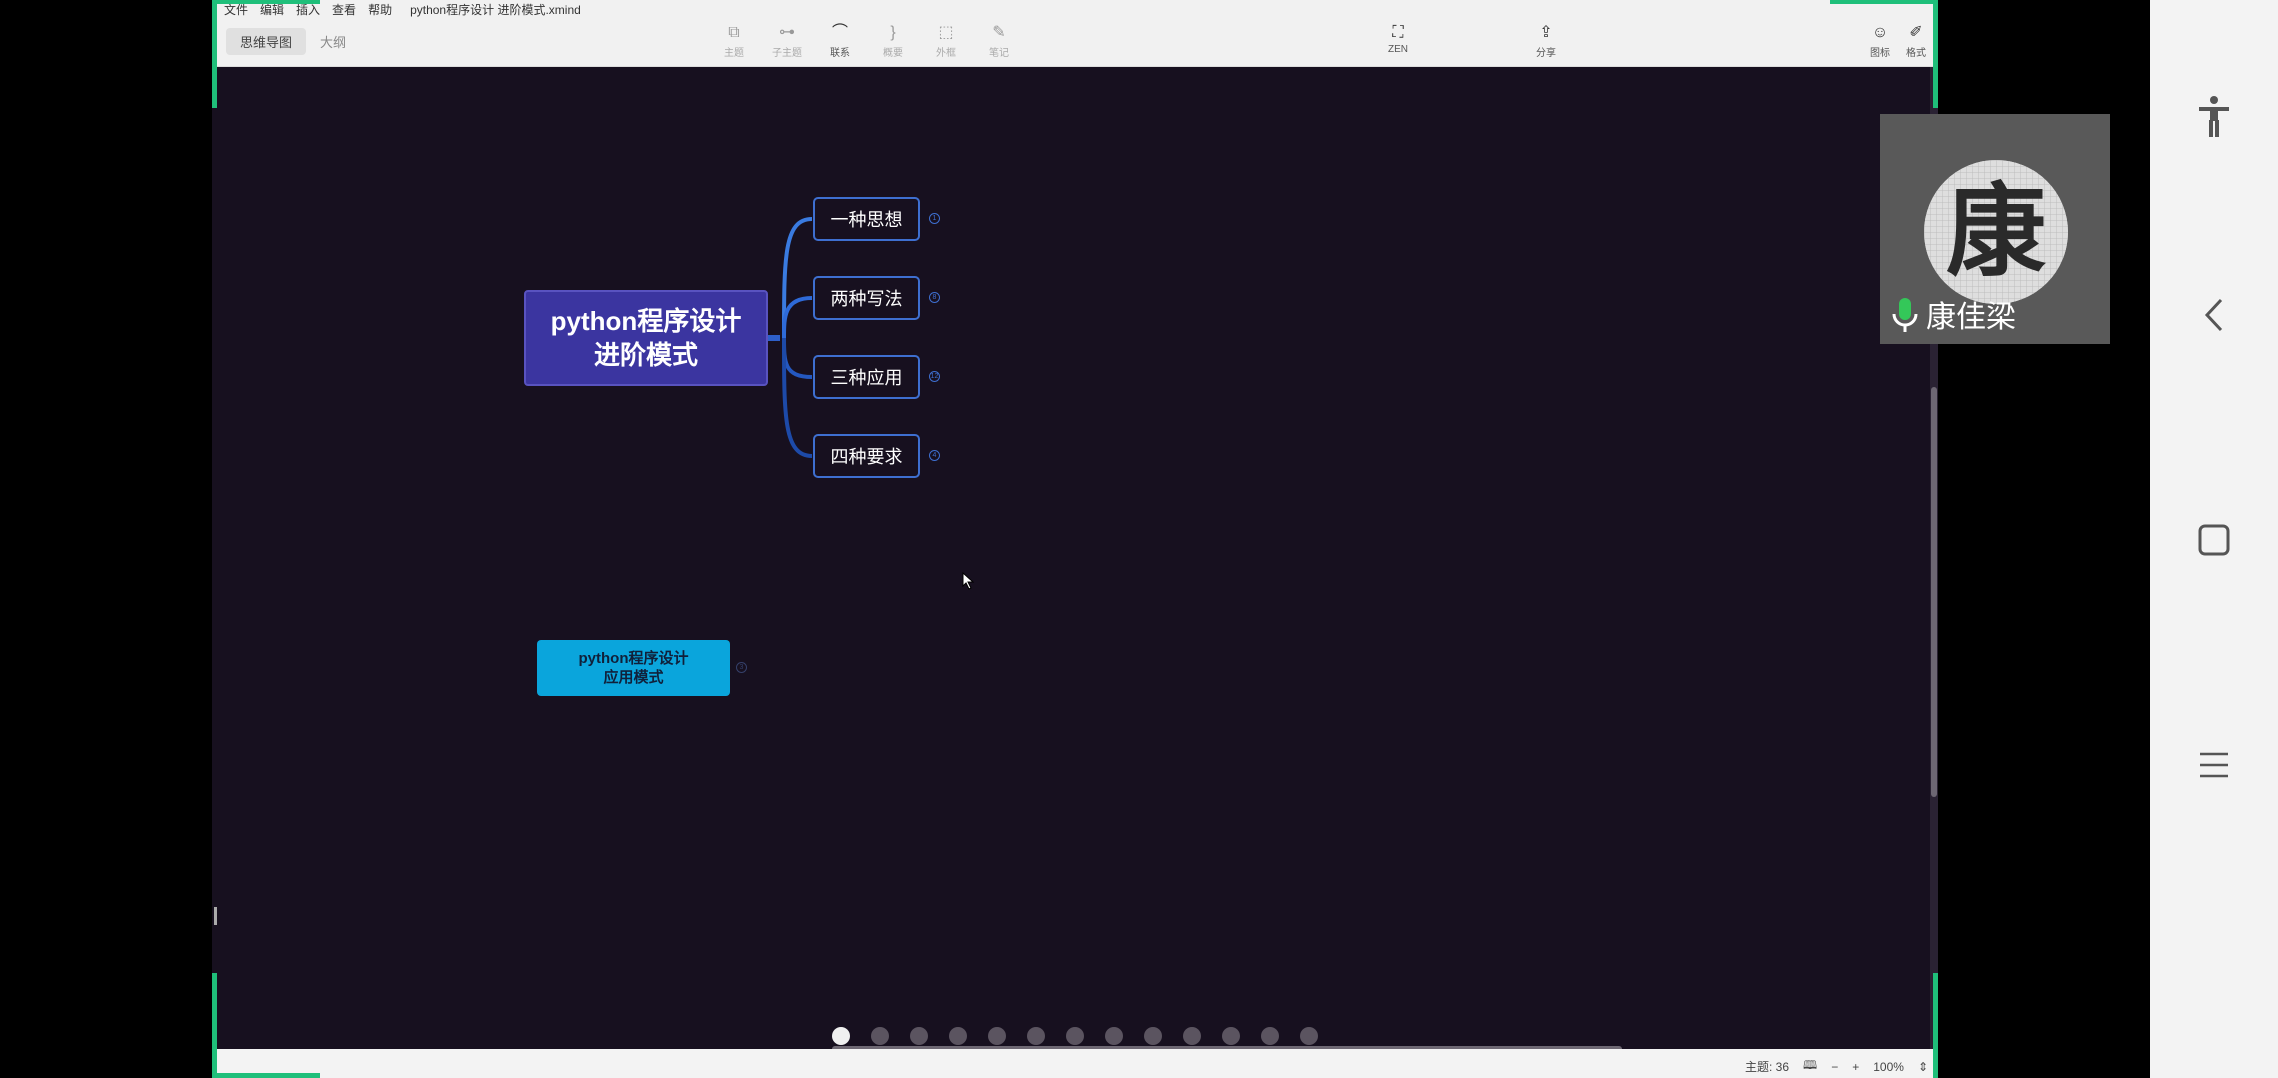  I want to click on tab-outline: 大纲, so click(333, 41).